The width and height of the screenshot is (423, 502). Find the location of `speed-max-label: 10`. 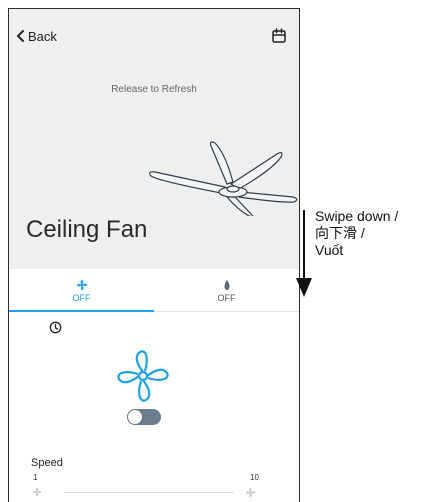

speed-max-label: 10 is located at coordinates (254, 477).